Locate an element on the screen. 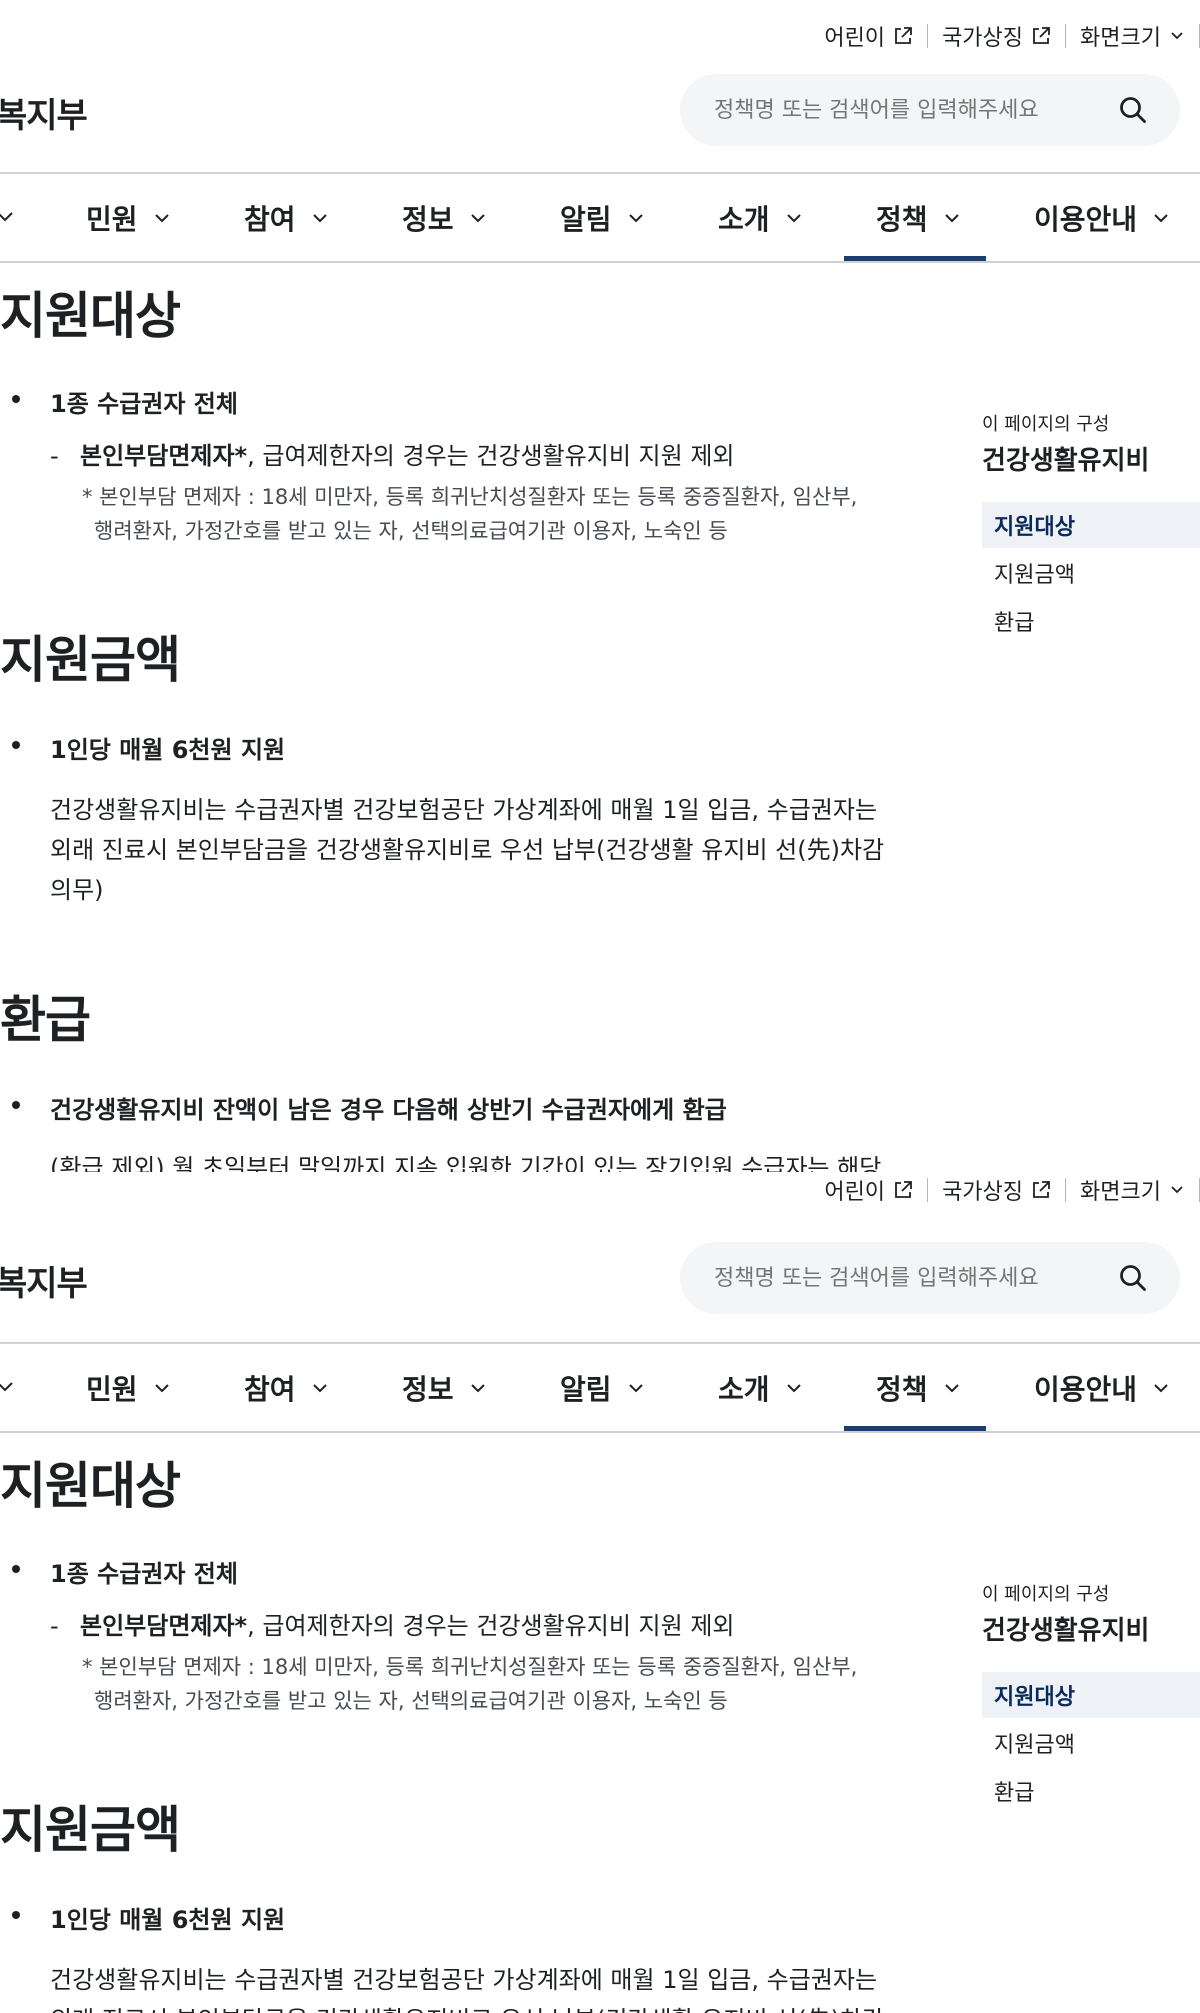 Image resolution: width=1200 pixels, height=2013 pixels. nav-tab-label: 정보 is located at coordinates (428, 1389).